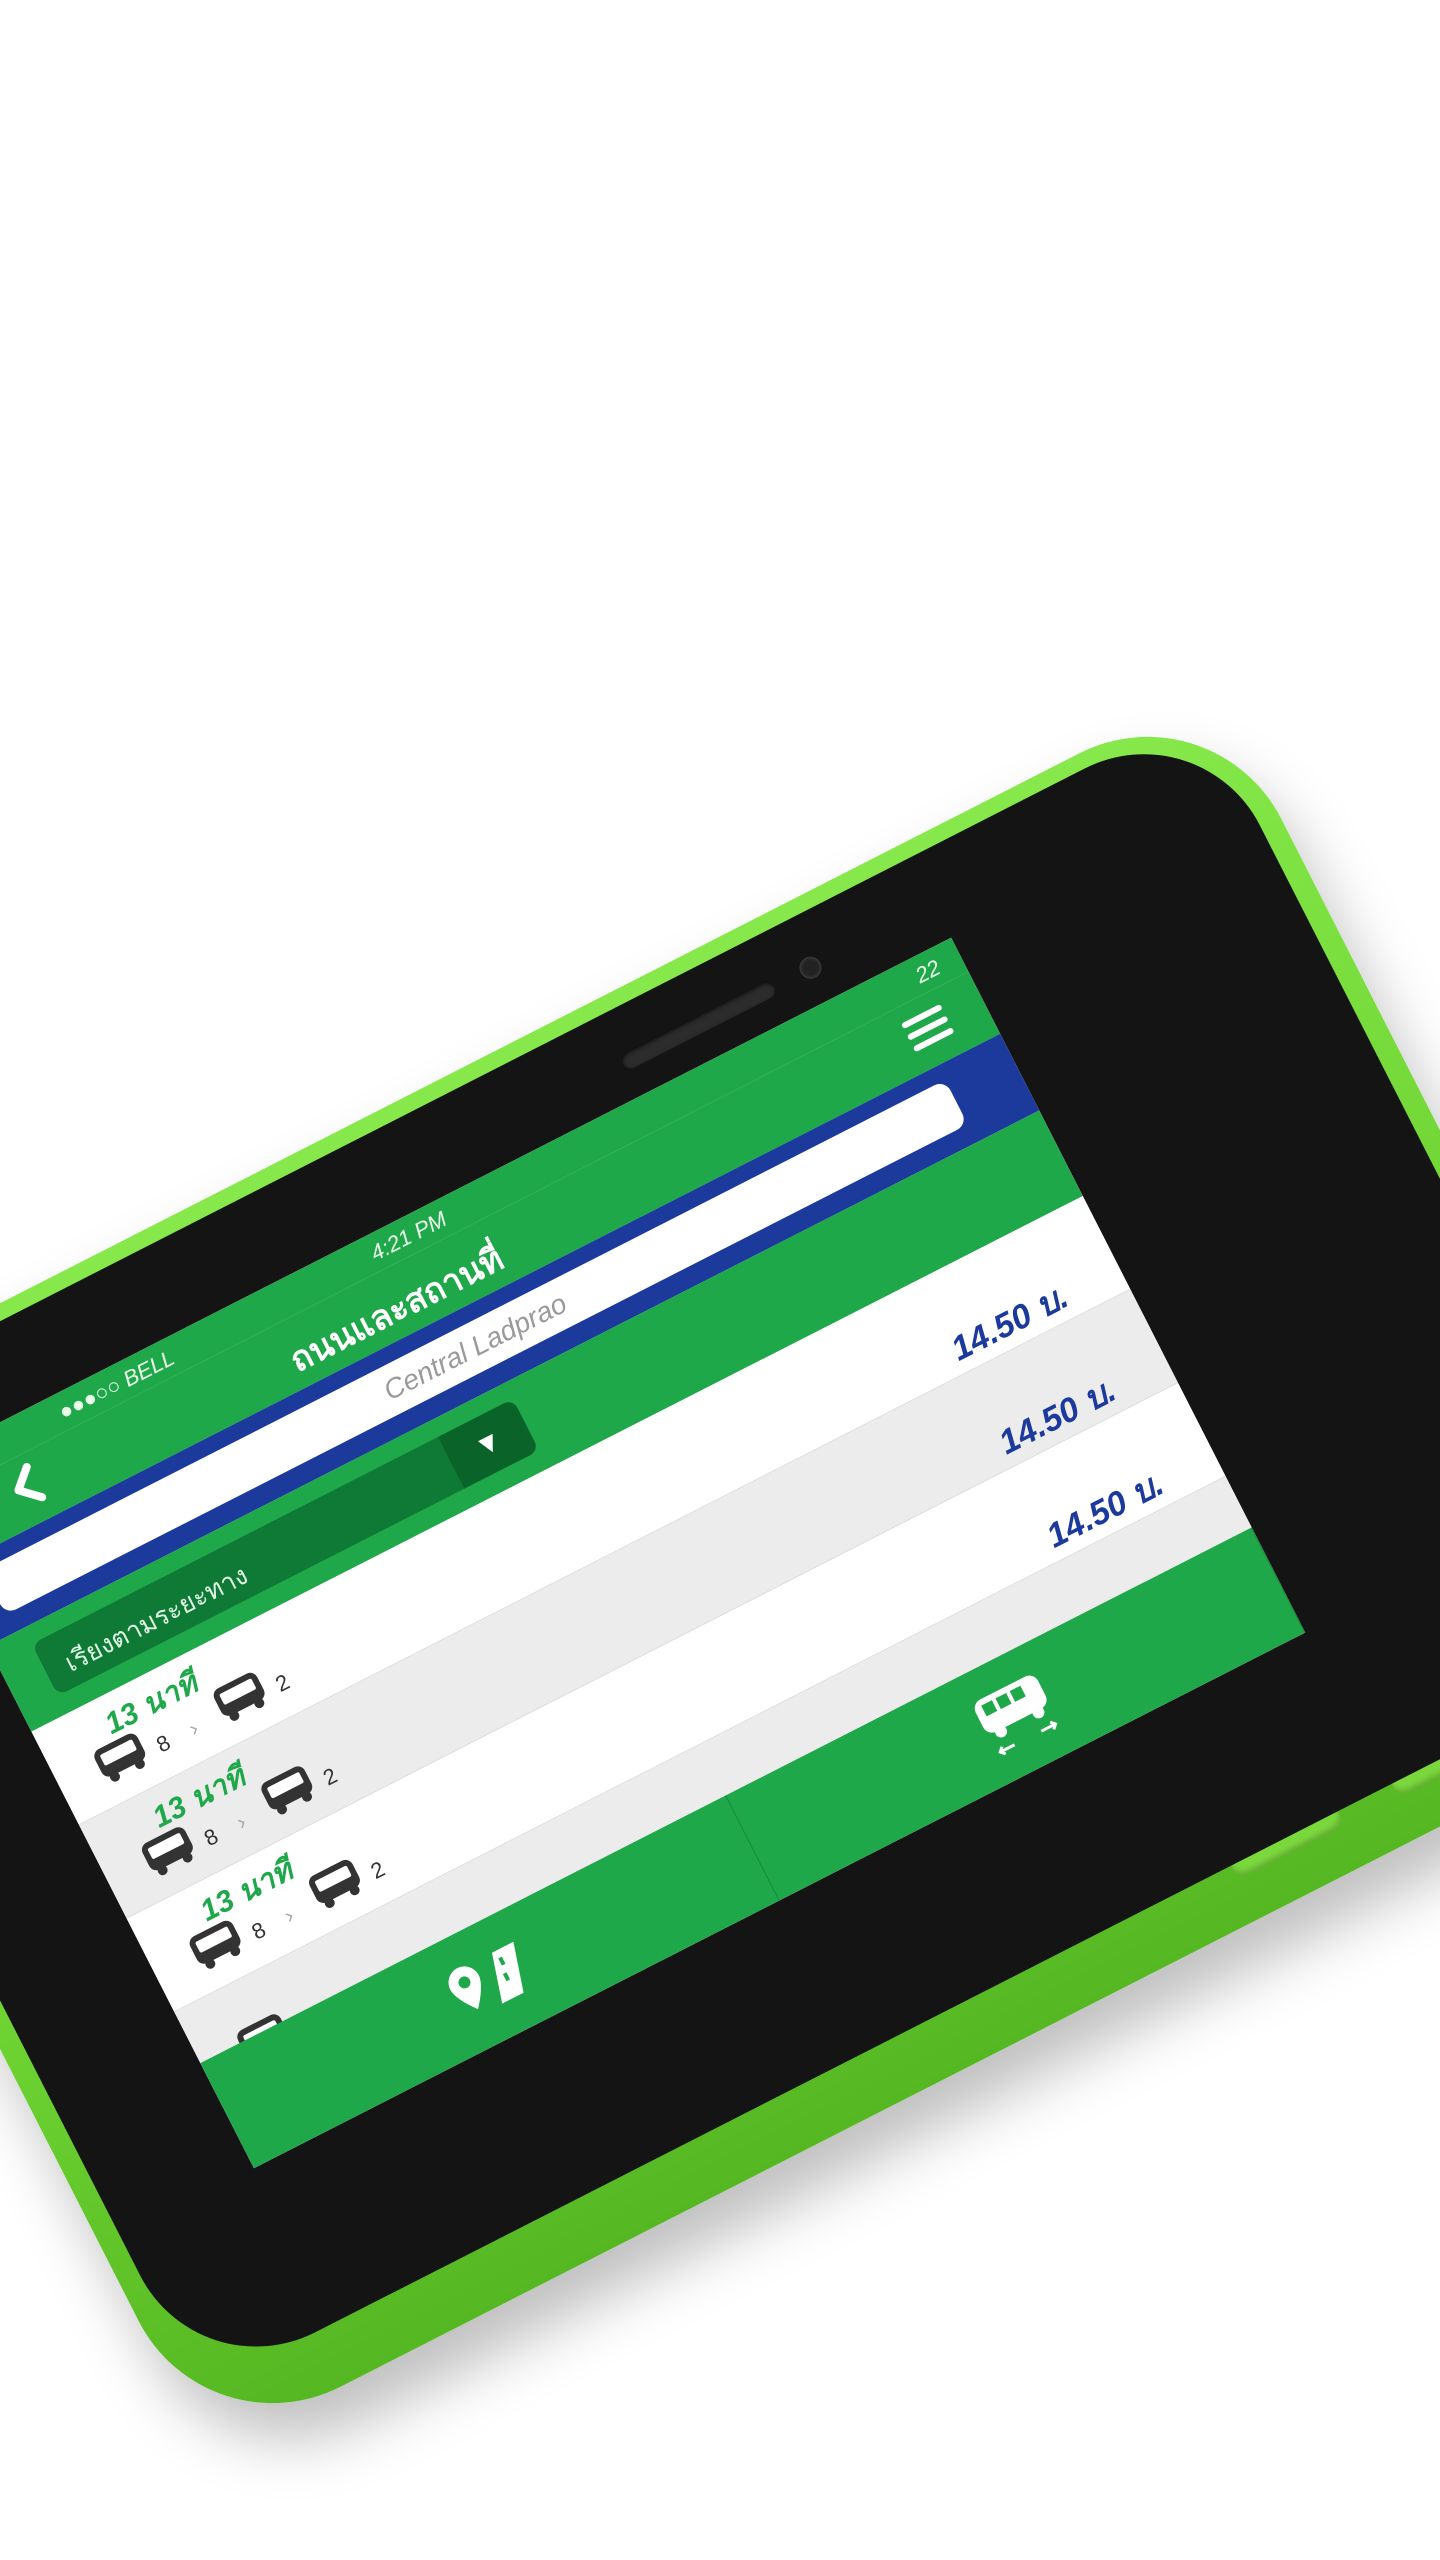  What do you see at coordinates (1015, 1715) in the screenshot?
I see `bus-route-icon` at bounding box center [1015, 1715].